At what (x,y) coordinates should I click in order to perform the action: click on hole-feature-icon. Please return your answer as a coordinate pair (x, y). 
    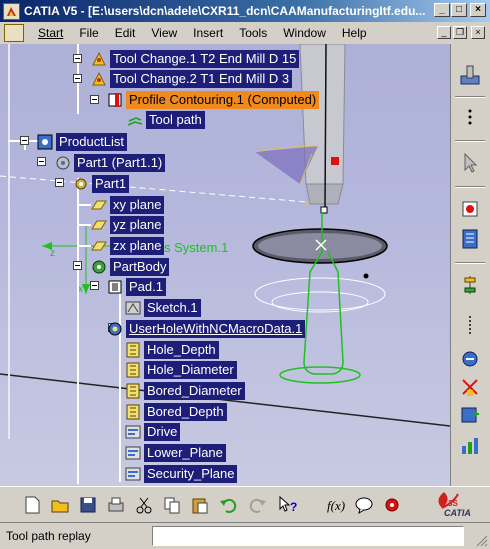
    Looking at the image, I should click on (115, 329).